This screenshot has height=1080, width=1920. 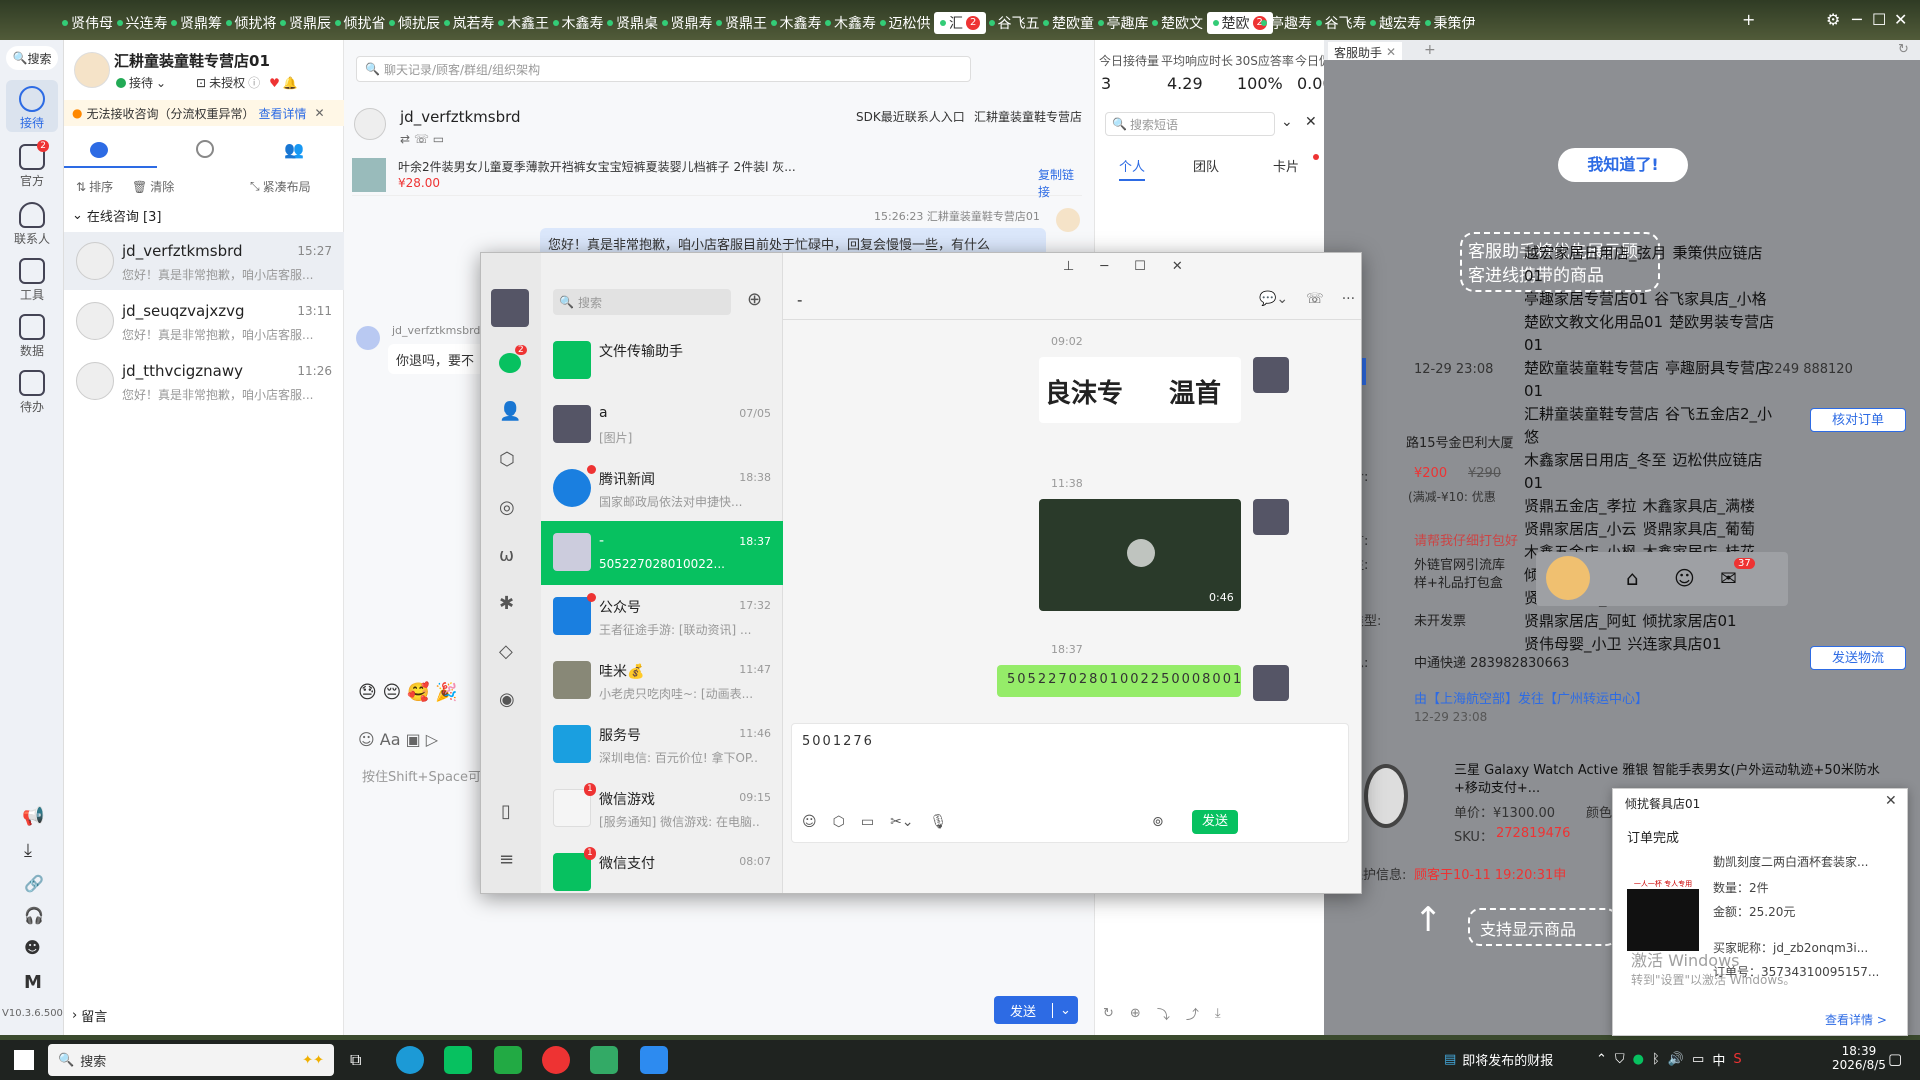 I want to click on microphone-icon: 🎙, so click(x=939, y=822).